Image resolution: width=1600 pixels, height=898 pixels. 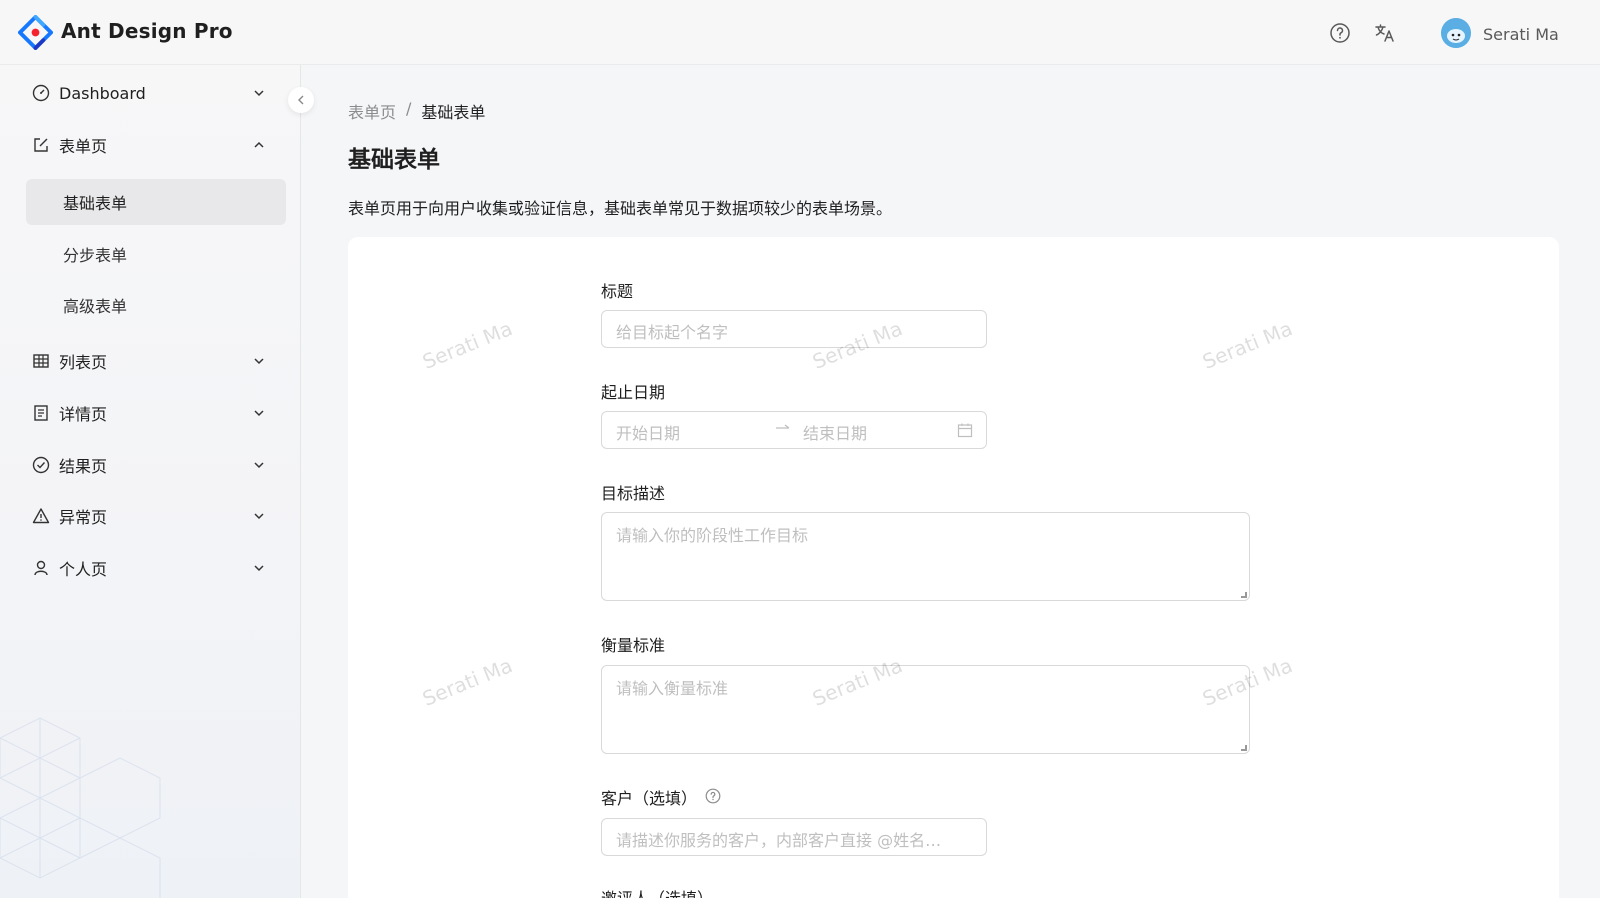 I want to click on sidebar-item-label: 表单页, so click(x=83, y=146).